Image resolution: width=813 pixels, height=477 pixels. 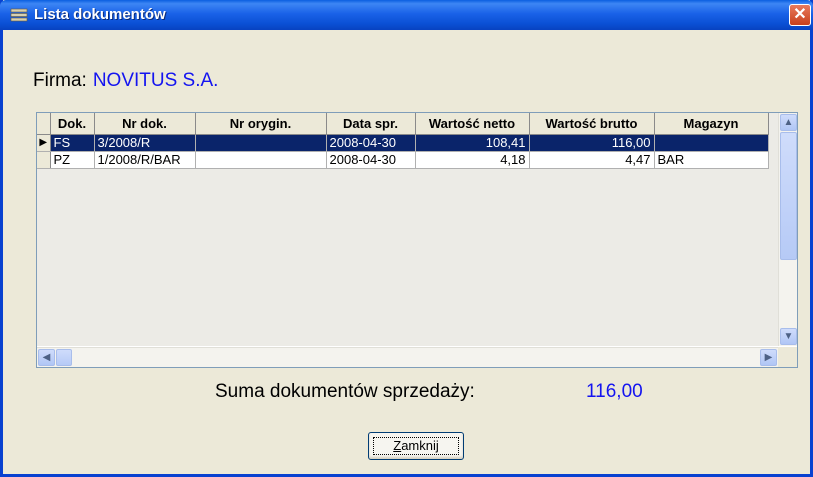 I want to click on cell-magazyn, so click(x=711, y=143).